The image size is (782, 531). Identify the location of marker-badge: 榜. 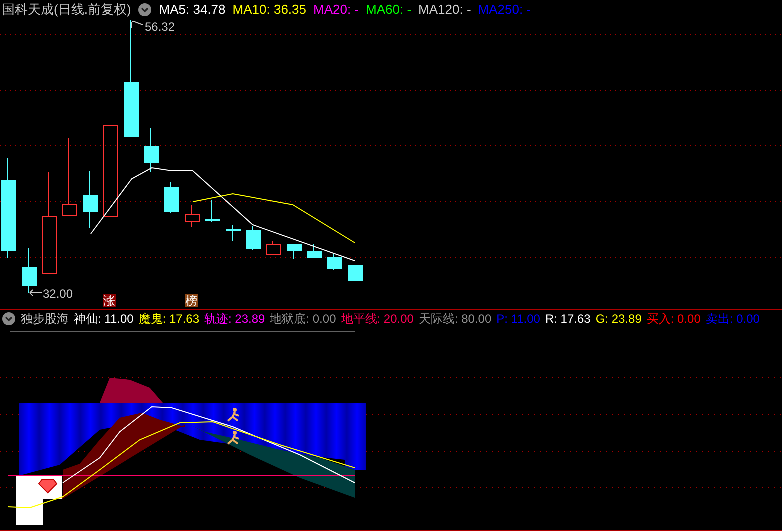
(191, 301).